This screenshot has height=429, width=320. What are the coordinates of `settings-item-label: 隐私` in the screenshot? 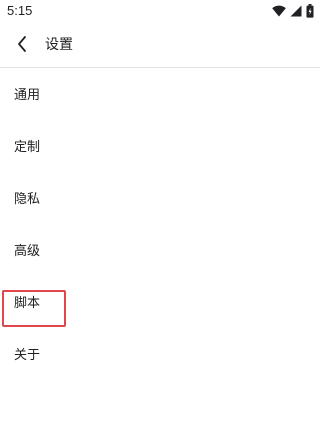 It's located at (27, 199).